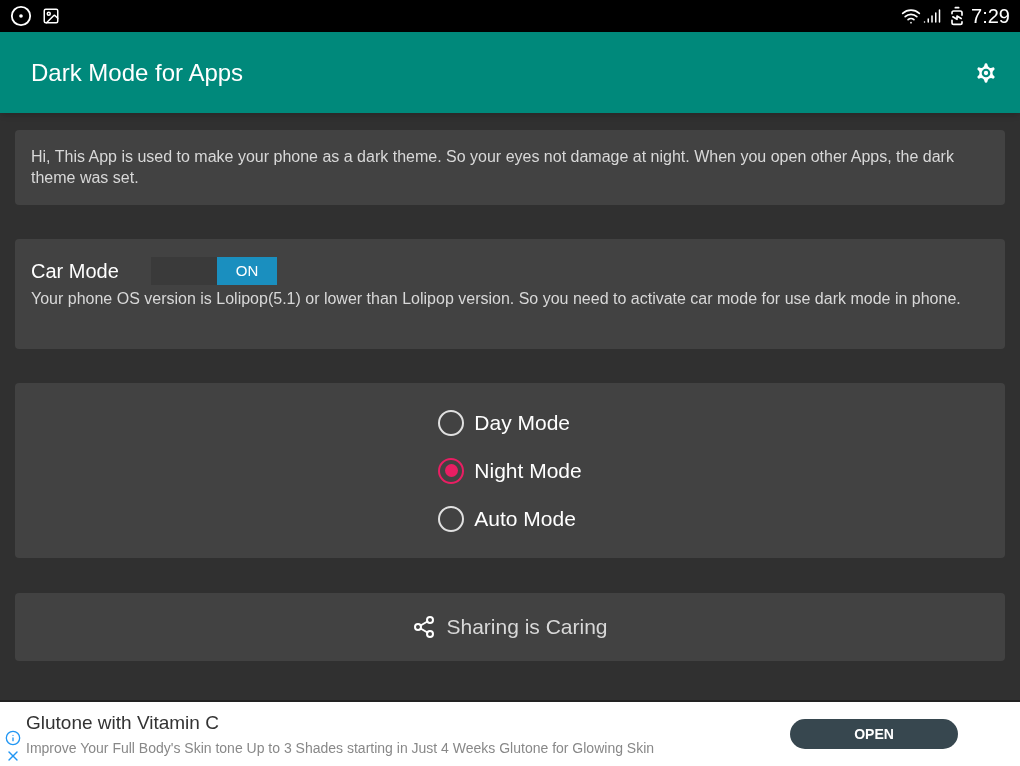 Image resolution: width=1020 pixels, height=766 pixels. I want to click on ad-title: Glutone with Vitamin C, so click(123, 723).